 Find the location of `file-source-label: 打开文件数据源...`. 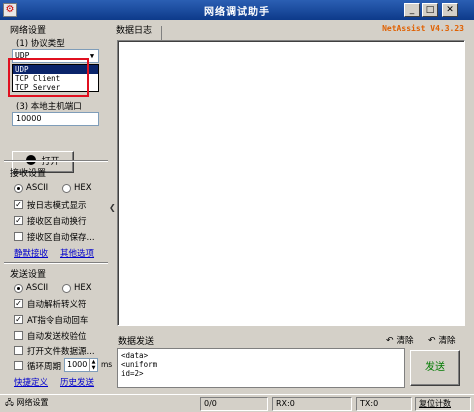

file-source-label: 打开文件数据源... is located at coordinates (61, 352).